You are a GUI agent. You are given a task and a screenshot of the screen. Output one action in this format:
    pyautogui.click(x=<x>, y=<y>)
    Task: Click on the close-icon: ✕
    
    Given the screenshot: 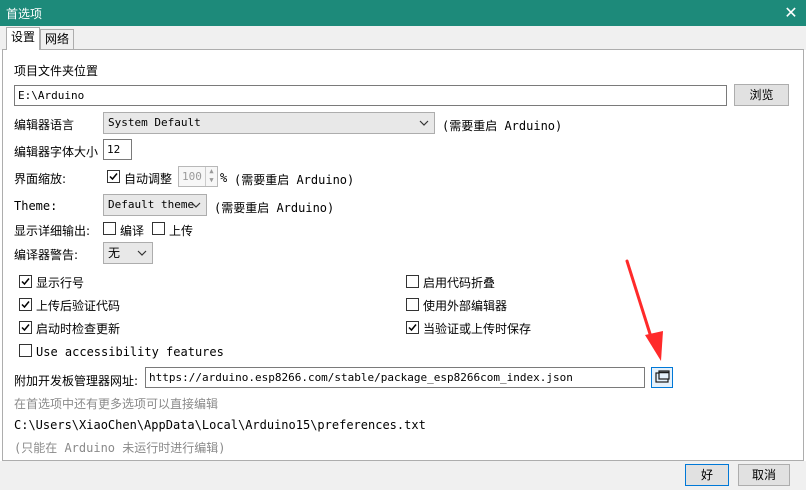 What is the action you would take?
    pyautogui.click(x=791, y=13)
    